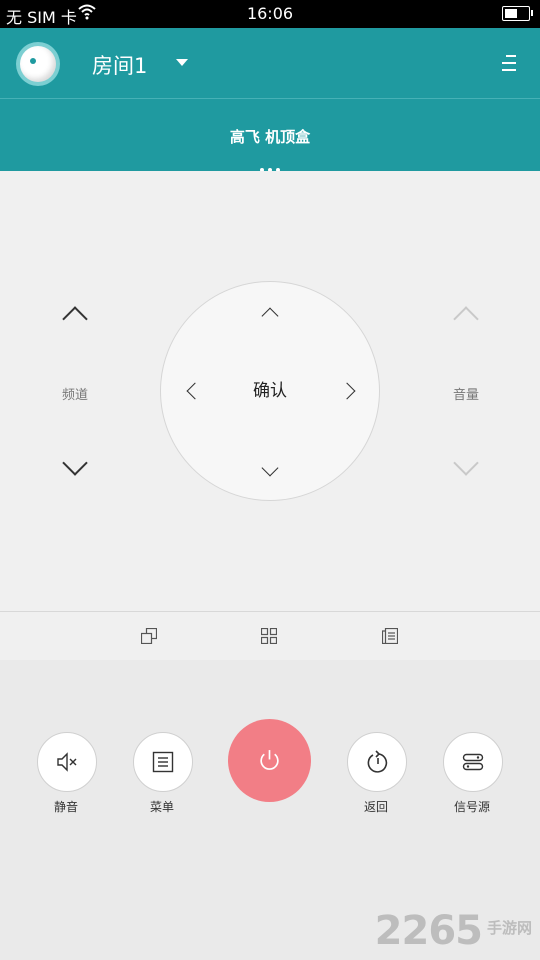 This screenshot has width=540, height=960. Describe the element at coordinates (38, 64) in the screenshot. I see `knob-avatar-icon` at that location.